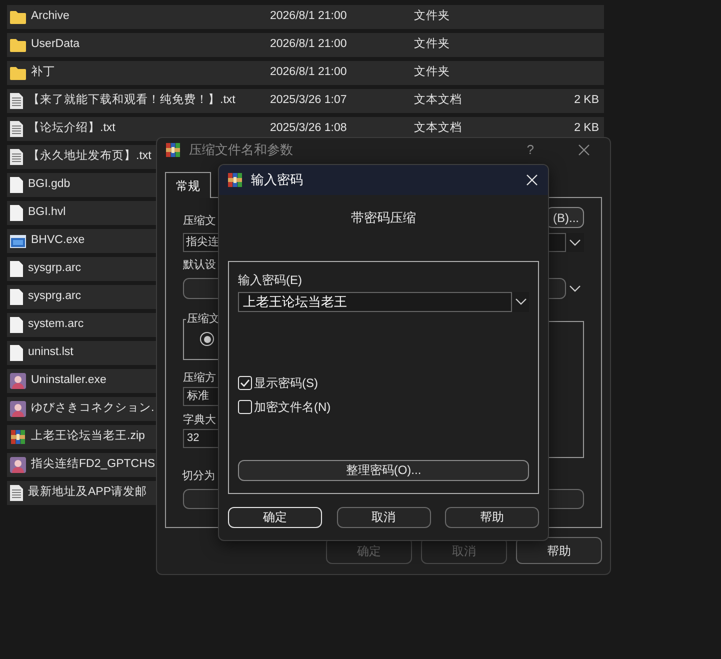  What do you see at coordinates (55, 296) in the screenshot?
I see `file-name: sysprg.arc` at bounding box center [55, 296].